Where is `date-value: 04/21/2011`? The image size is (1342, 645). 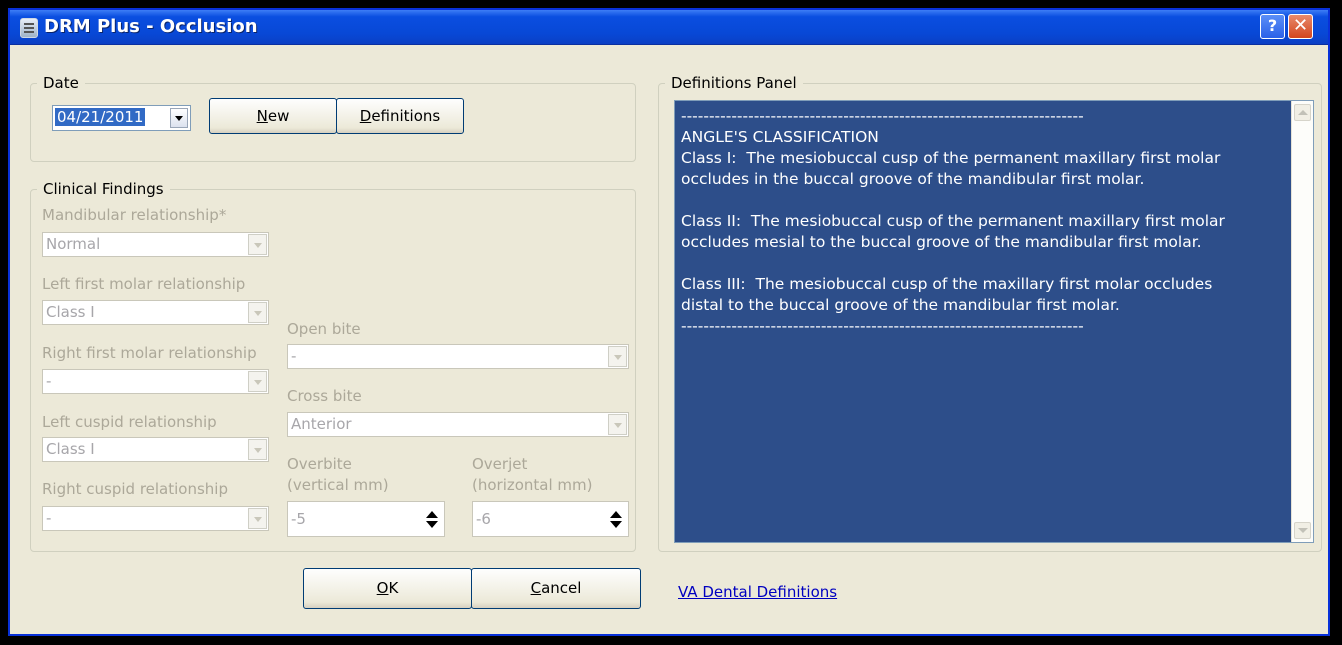
date-value: 04/21/2011 is located at coordinates (100, 117).